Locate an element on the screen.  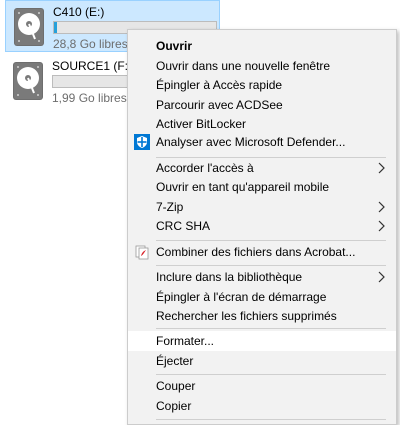
menu-item-cut: Couper is located at coordinates (262, 386).